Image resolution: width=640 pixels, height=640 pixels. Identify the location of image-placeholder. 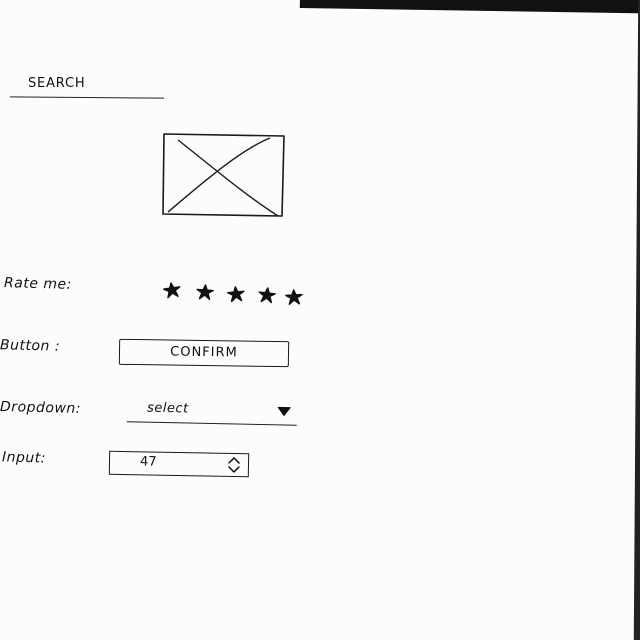
(224, 175).